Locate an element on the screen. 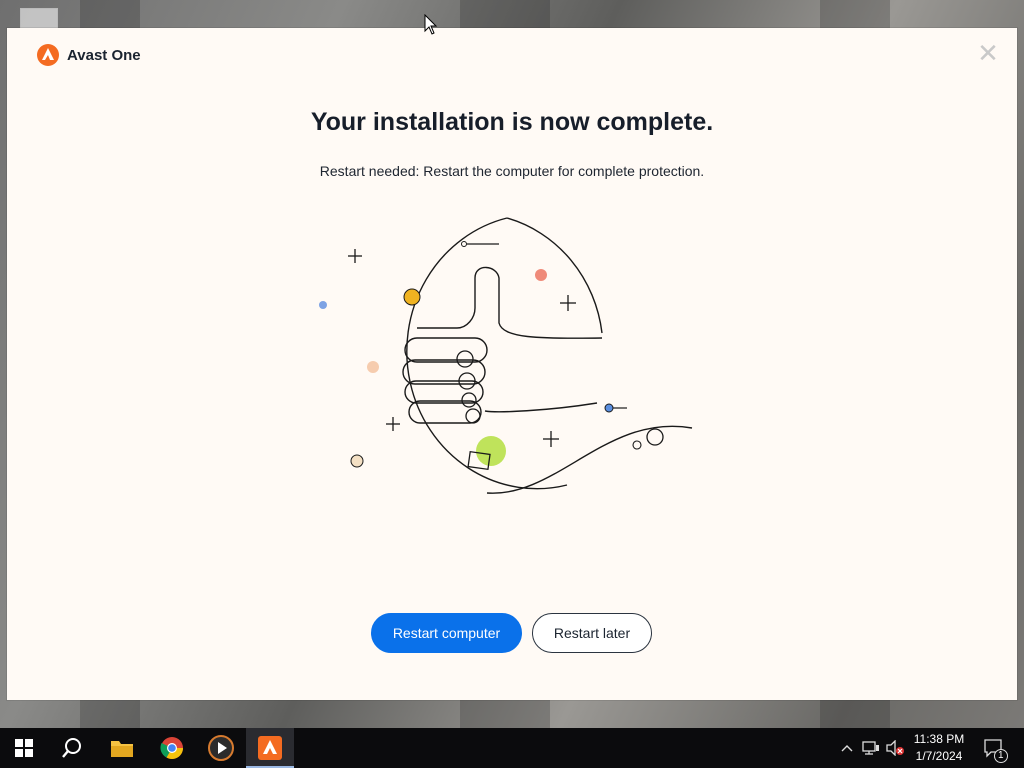 The image size is (1024, 768). start-icon is located at coordinates (24, 748).